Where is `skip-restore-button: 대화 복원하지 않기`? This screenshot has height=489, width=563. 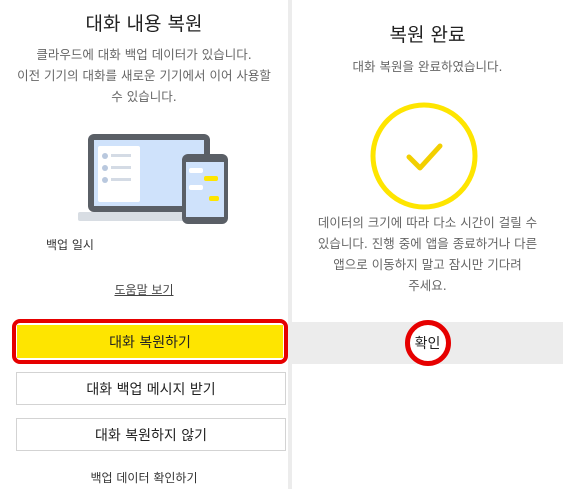 skip-restore-button: 대화 복원하지 않기 is located at coordinates (151, 434).